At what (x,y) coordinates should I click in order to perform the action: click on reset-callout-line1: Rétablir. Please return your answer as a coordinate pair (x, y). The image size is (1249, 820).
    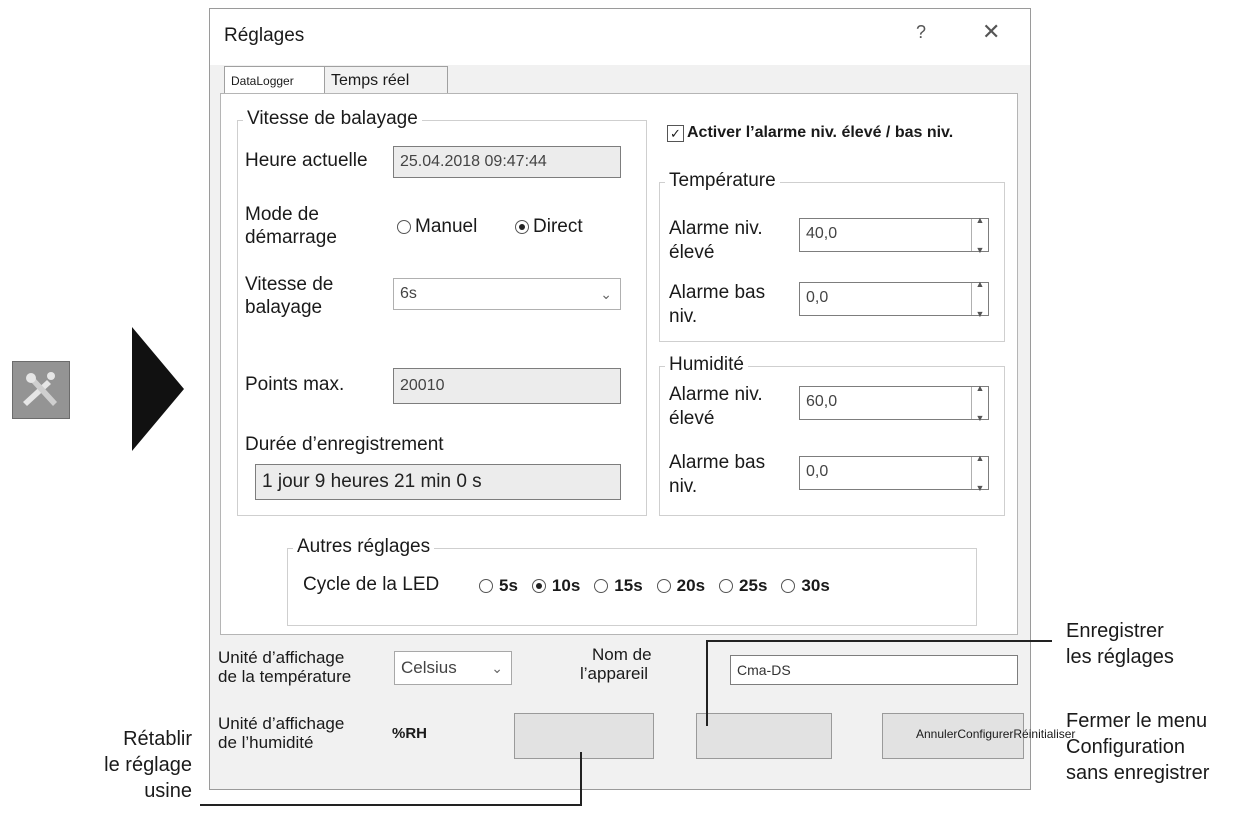
    Looking at the image, I should click on (157, 739).